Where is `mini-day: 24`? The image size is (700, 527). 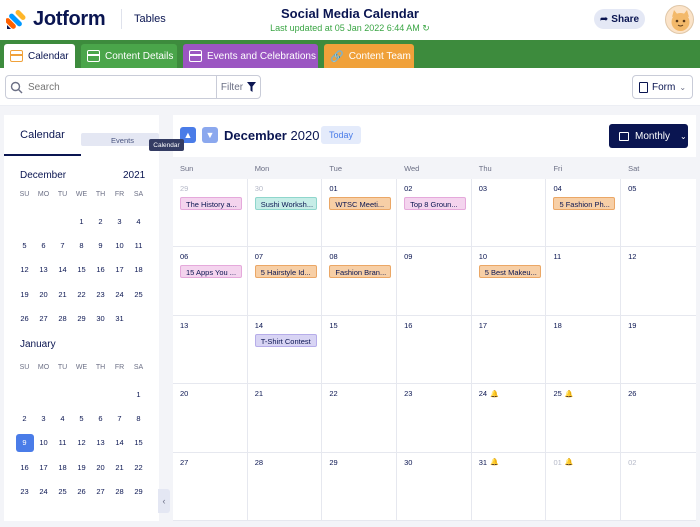
mini-day: 24 is located at coordinates (43, 492).